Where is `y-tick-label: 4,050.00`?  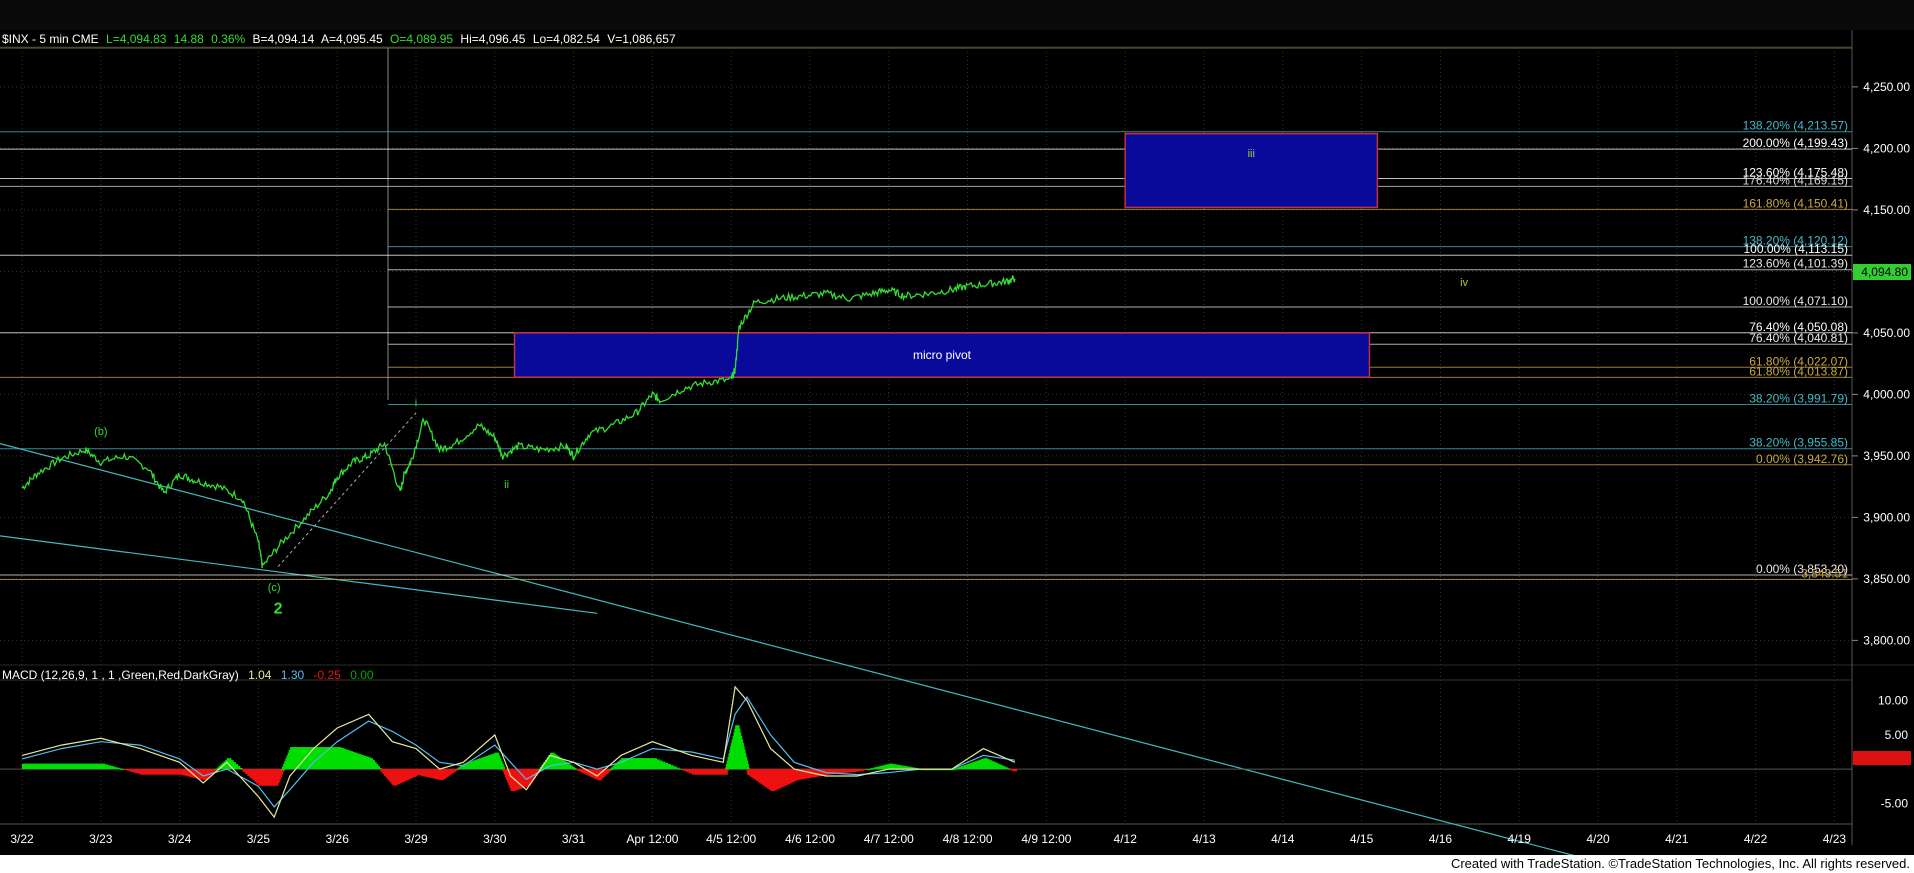
y-tick-label: 4,050.00 is located at coordinates (1886, 333).